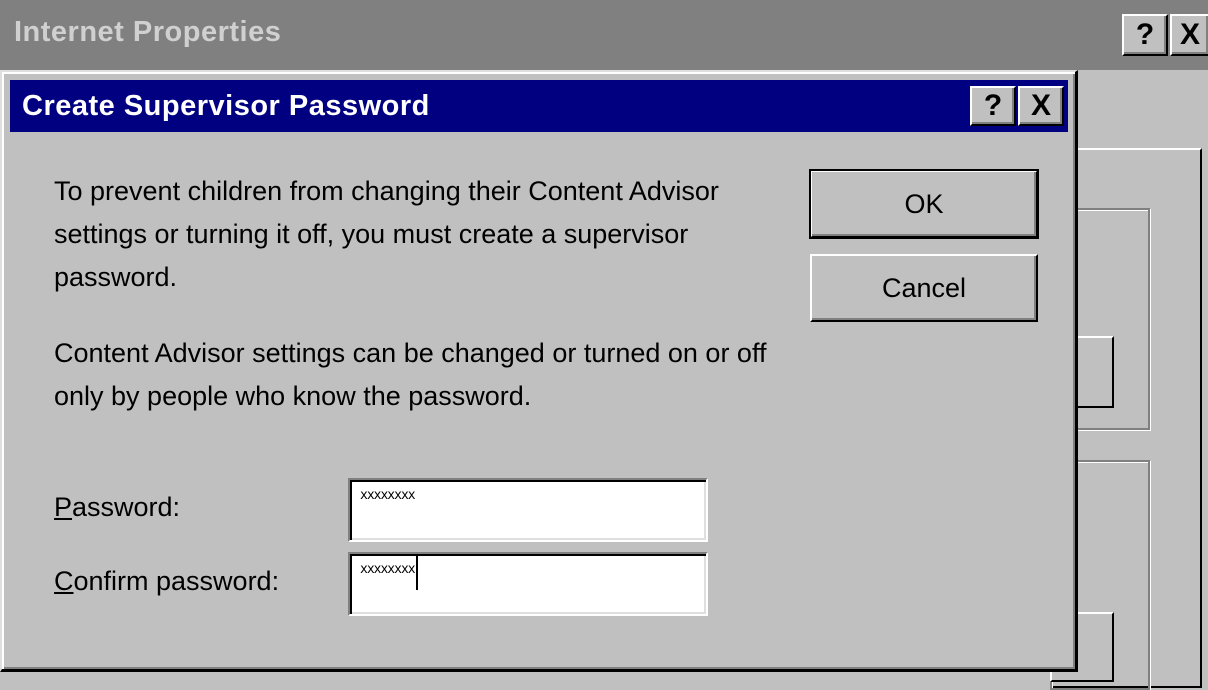 This screenshot has height=690, width=1208. What do you see at coordinates (176, 581) in the screenshot?
I see `confirm-label-text: onfirm password:` at bounding box center [176, 581].